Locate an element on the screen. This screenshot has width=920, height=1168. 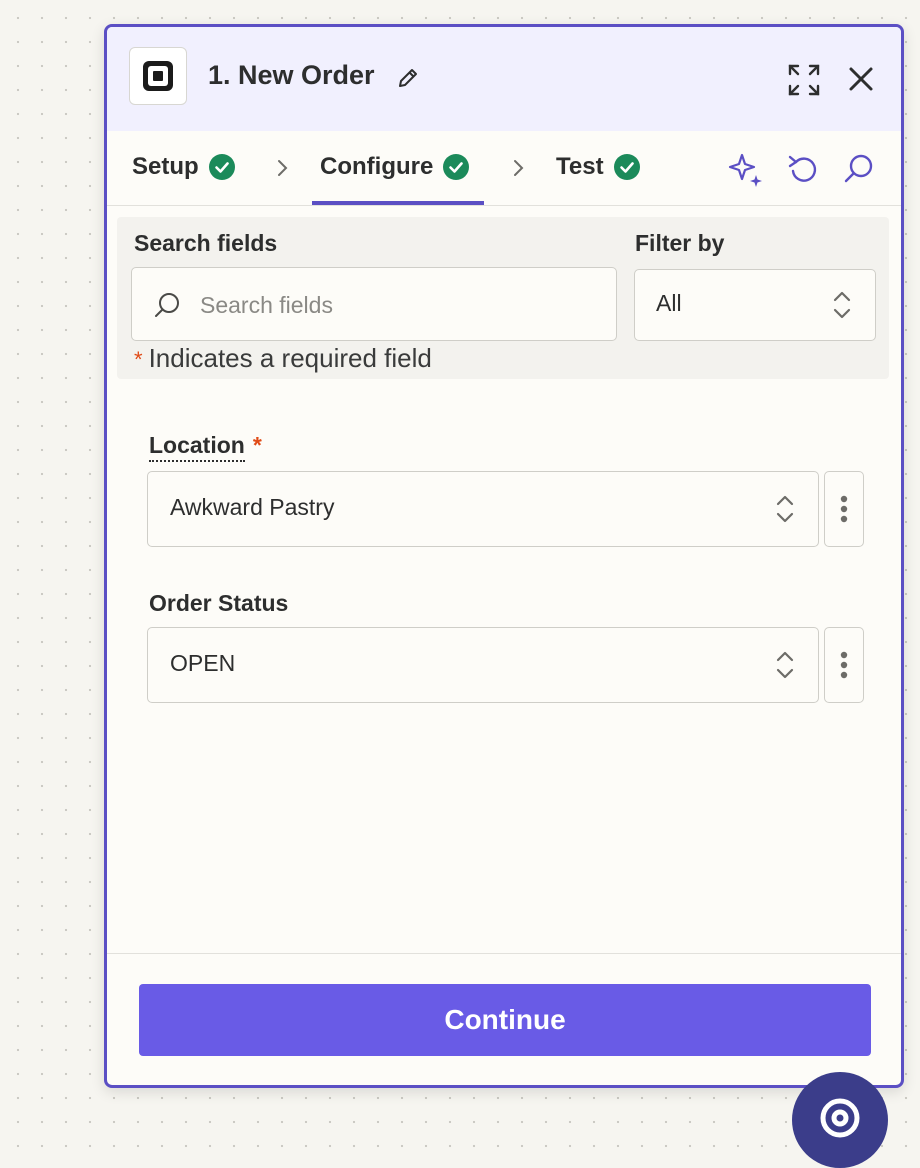
tab-test-label: Test is located at coordinates (580, 166).